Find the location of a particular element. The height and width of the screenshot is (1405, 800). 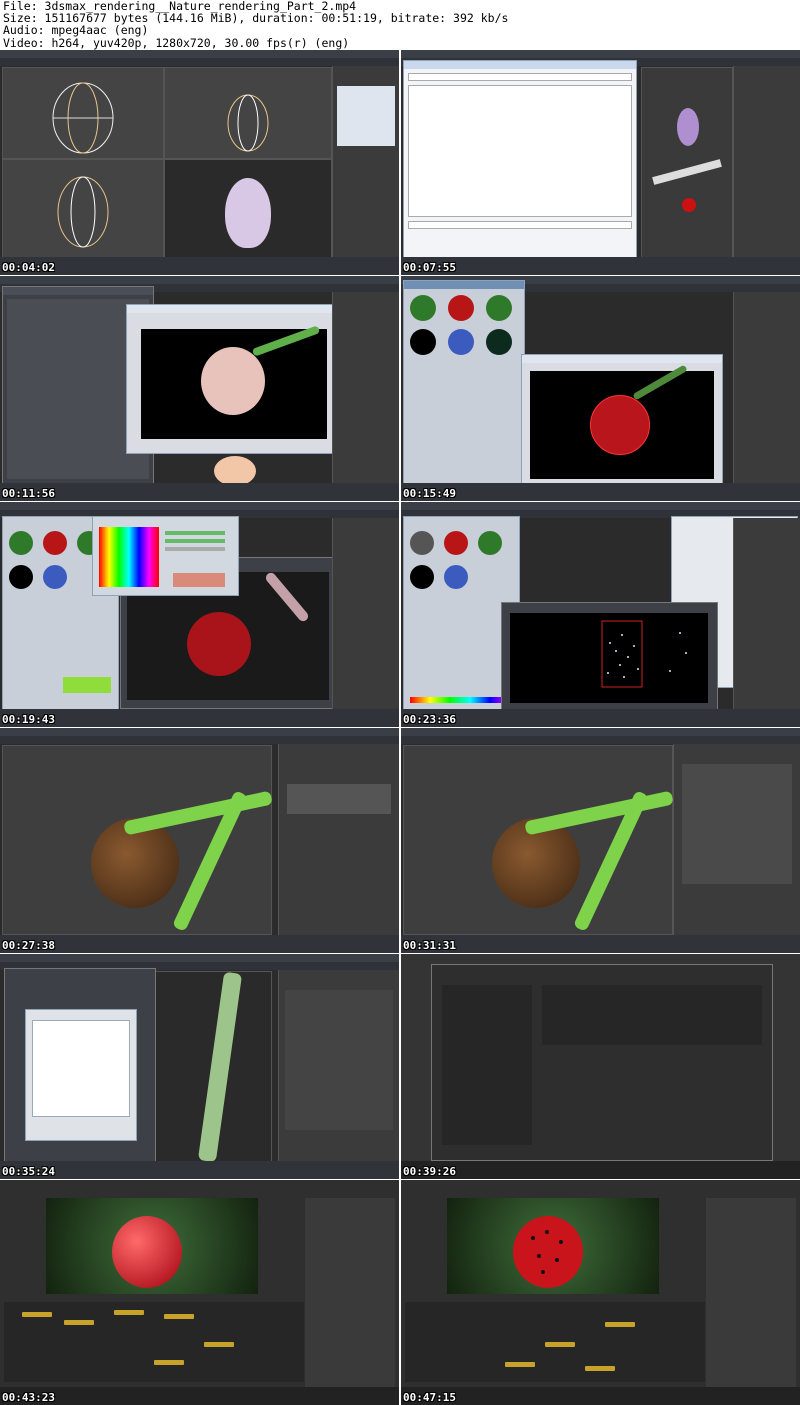

thumbnail-10: 00:39:26 is located at coordinates (600, 1066).